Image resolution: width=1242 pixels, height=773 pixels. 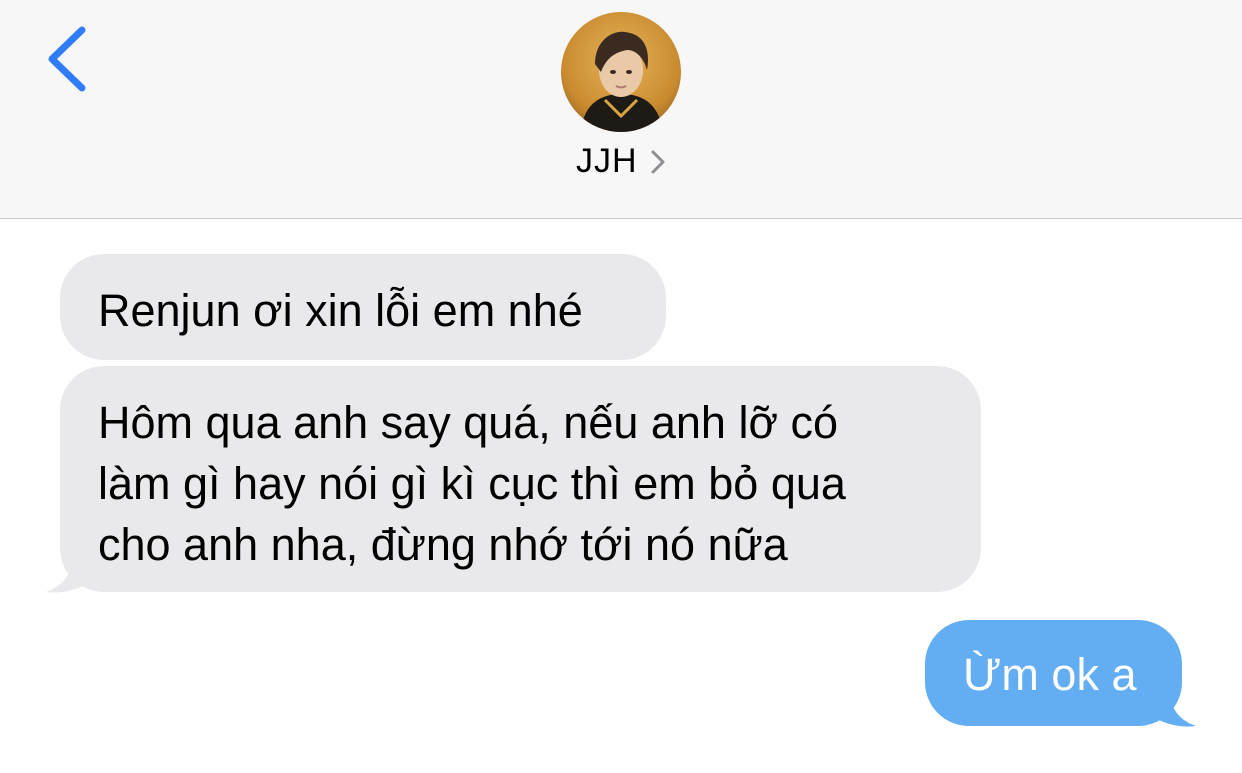 What do you see at coordinates (1050, 674) in the screenshot?
I see `message-text: Ừm ok a` at bounding box center [1050, 674].